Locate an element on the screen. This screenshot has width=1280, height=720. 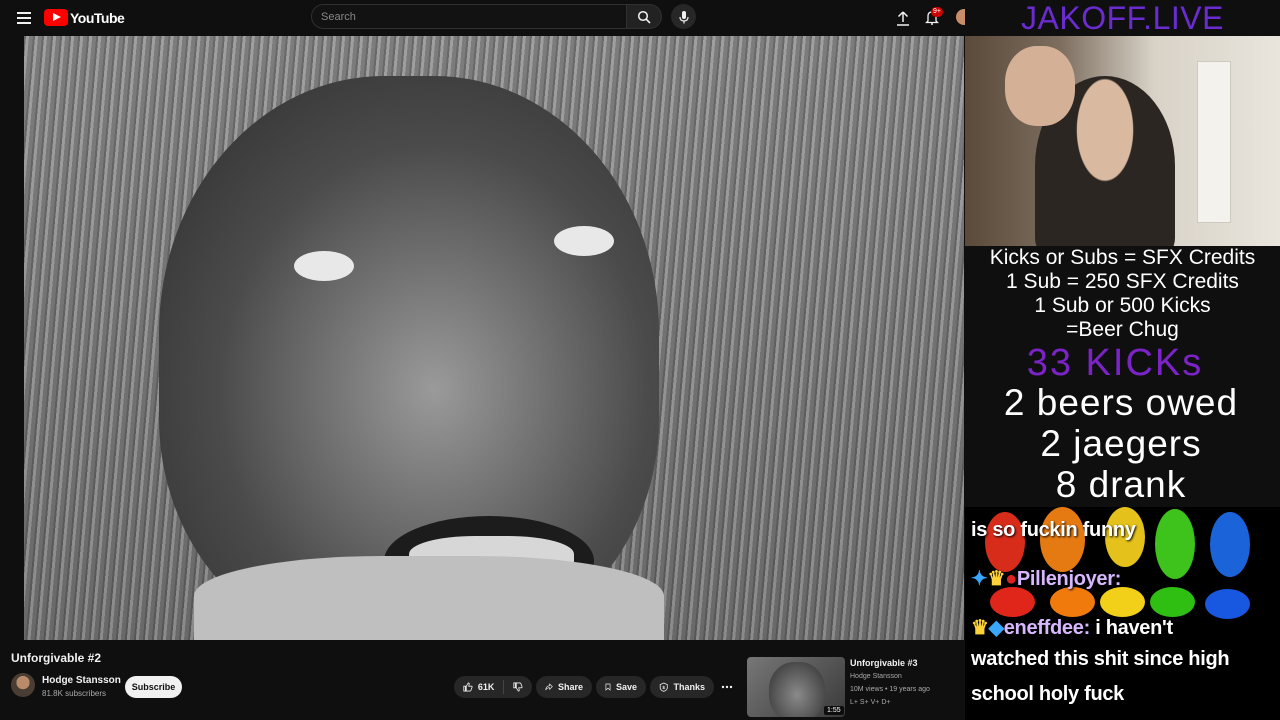
upload-button is located at coordinates (903, 18).